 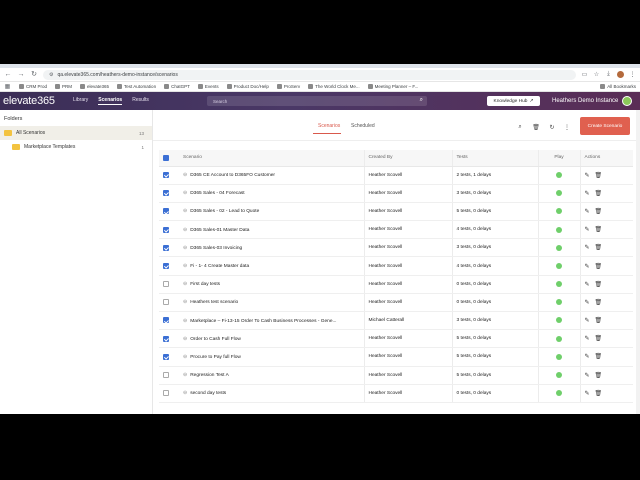 What do you see at coordinates (272, 303) in the screenshot?
I see `scenario-name-cell: ⊖ Heathers test scenario` at bounding box center [272, 303].